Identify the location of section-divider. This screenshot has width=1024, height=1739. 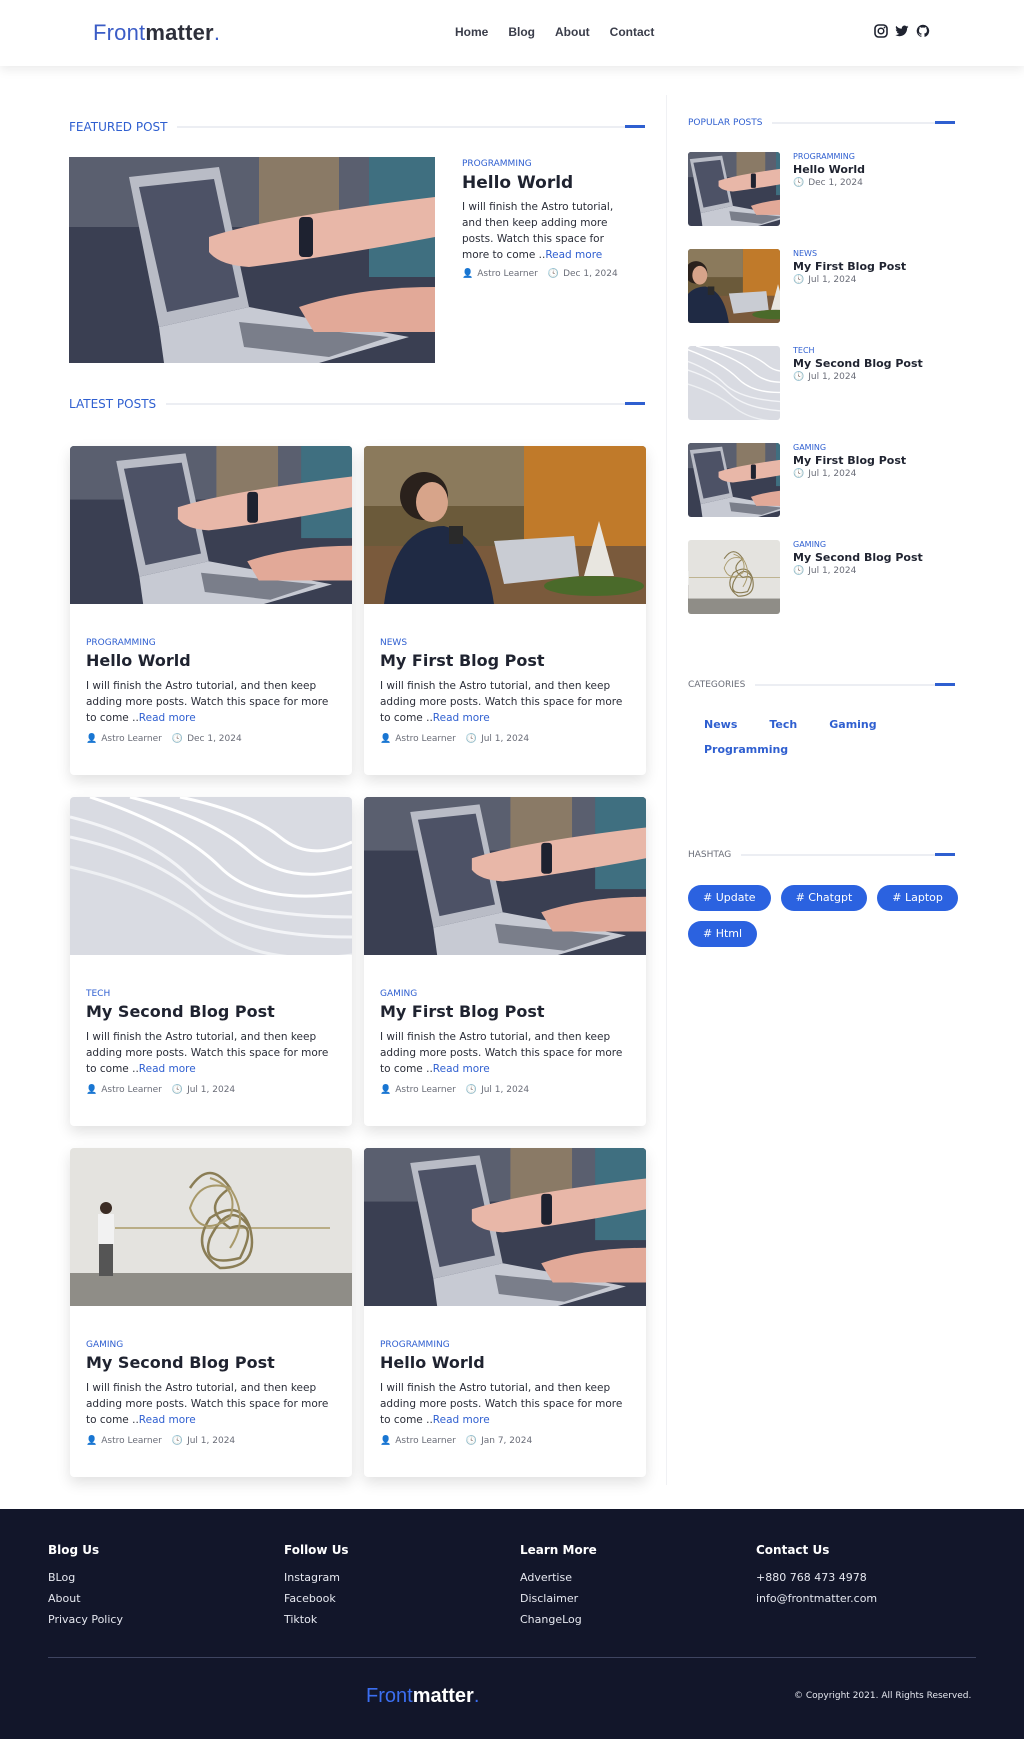
(855, 684).